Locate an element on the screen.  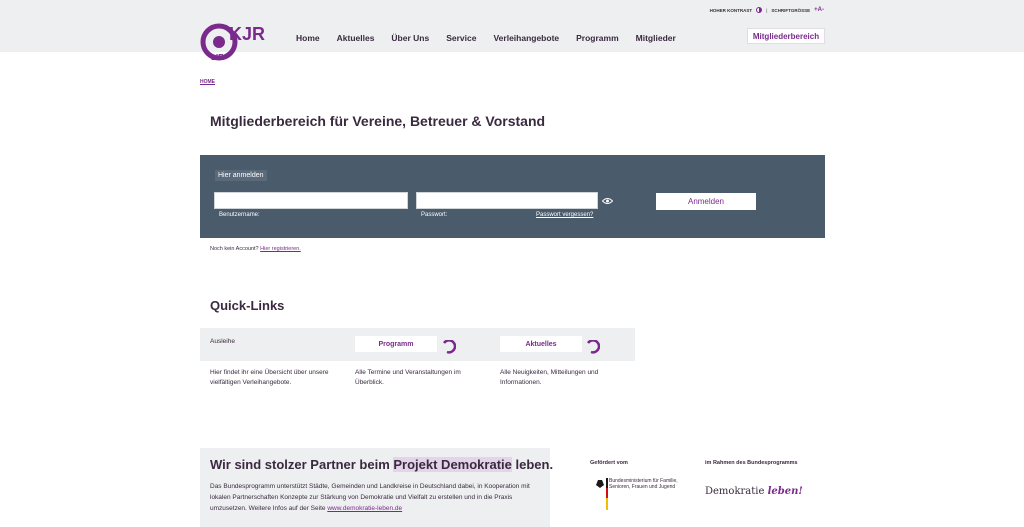
svg-text: LIE is located at coordinates (217, 57).